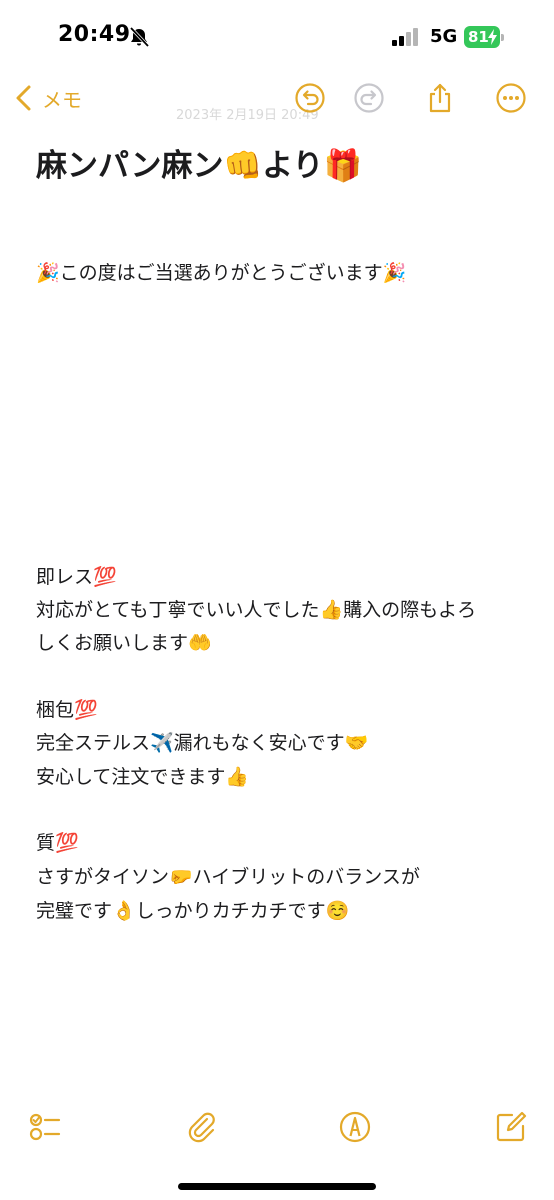  I want to click on nav-bar: メモ 2023年 2月19日 20:49, so click(277, 98).